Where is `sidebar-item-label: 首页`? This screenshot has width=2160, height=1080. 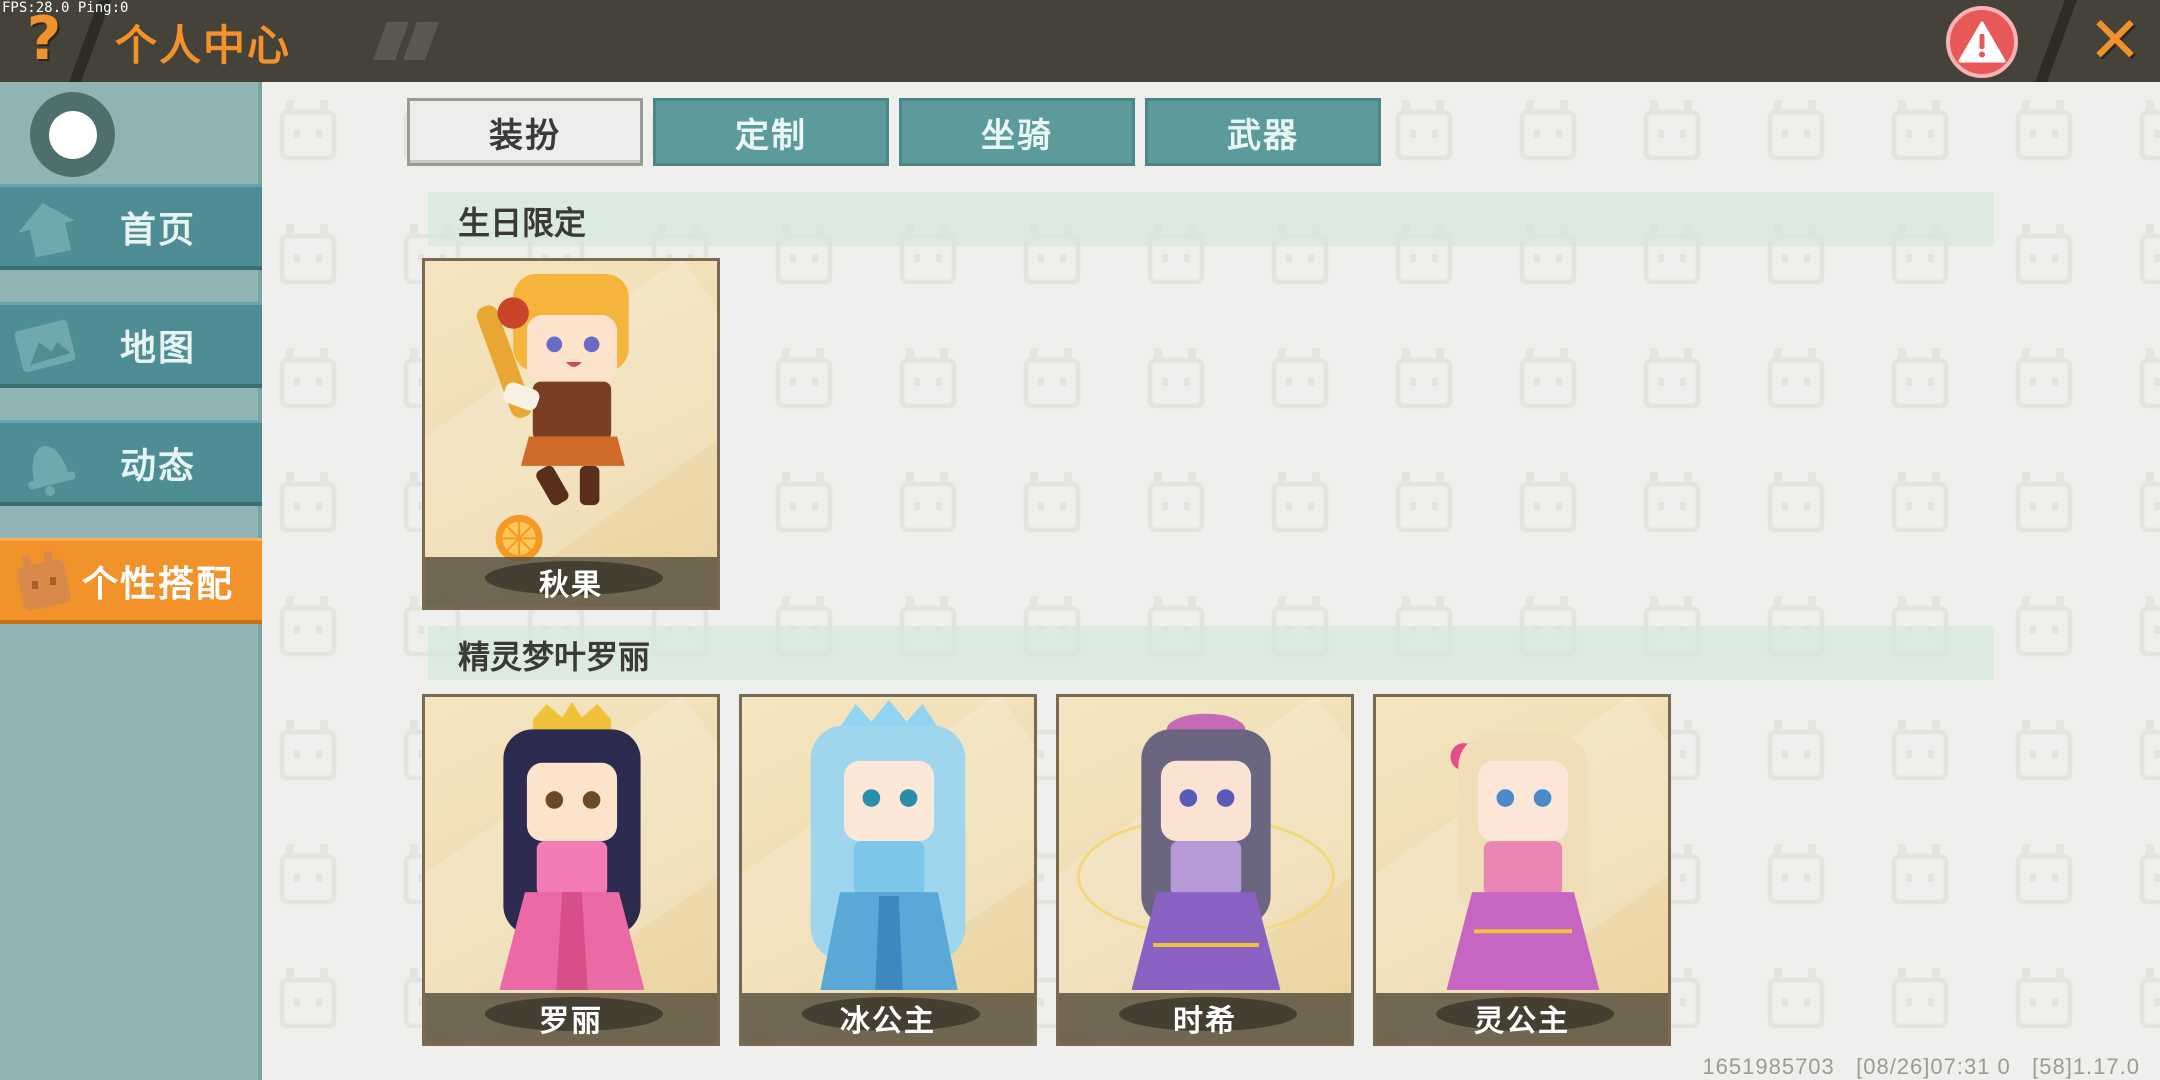
sidebar-item-label: 首页 is located at coordinates (158, 230).